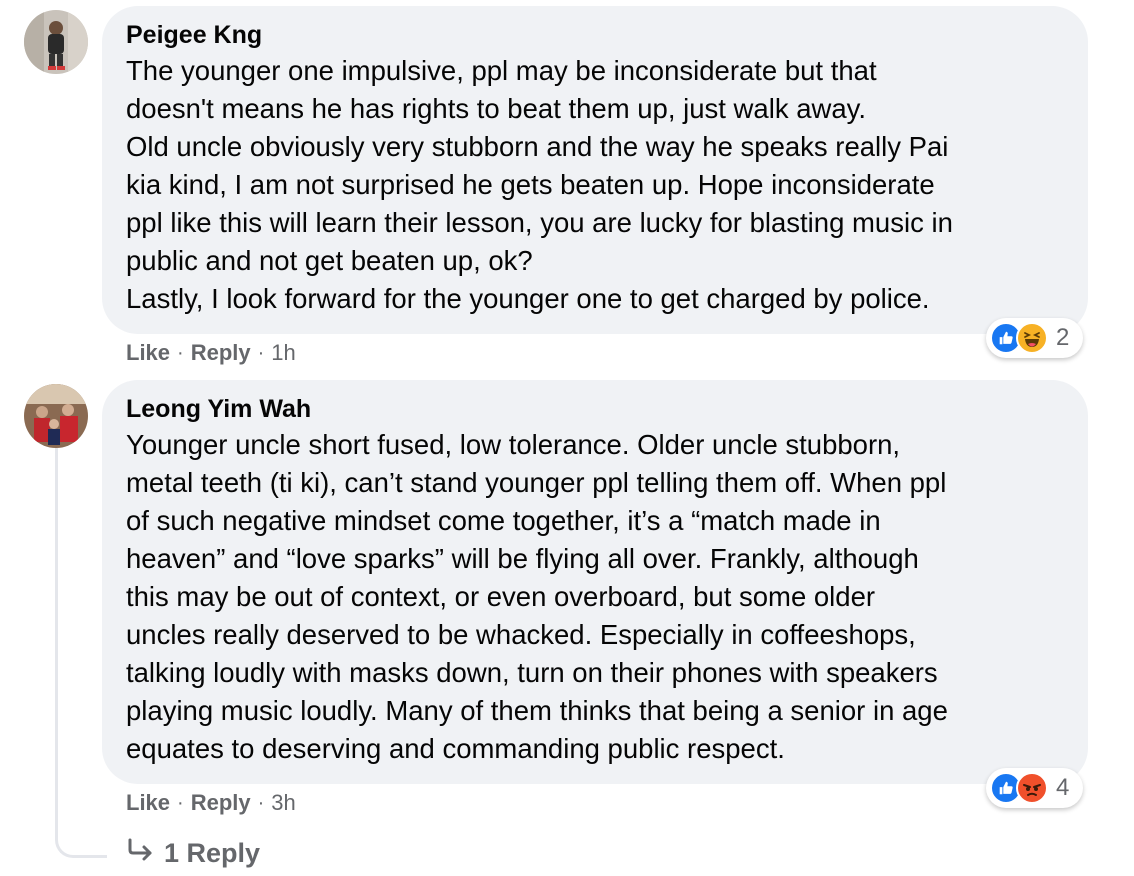  What do you see at coordinates (1032, 338) in the screenshot?
I see `haha-icon` at bounding box center [1032, 338].